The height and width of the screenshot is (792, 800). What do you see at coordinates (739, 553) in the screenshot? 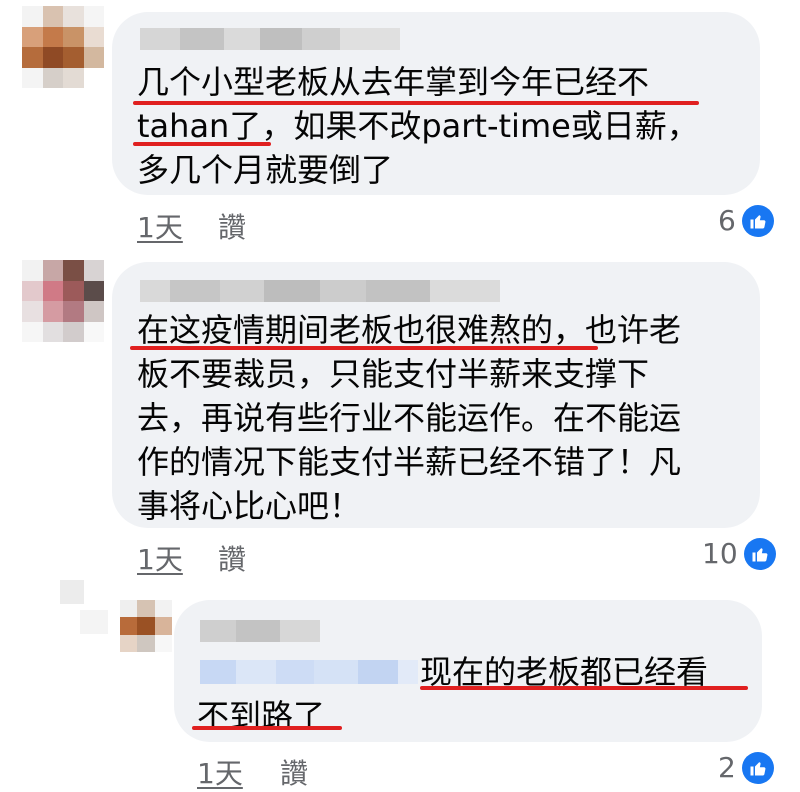
I see `reaction-summary: 10` at bounding box center [739, 553].